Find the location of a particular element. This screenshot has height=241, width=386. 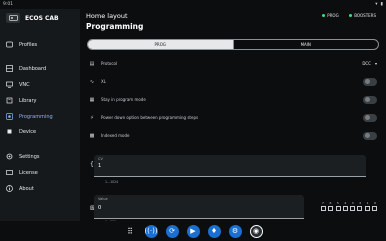

settings-icon: ⚙ is located at coordinates (235, 231).